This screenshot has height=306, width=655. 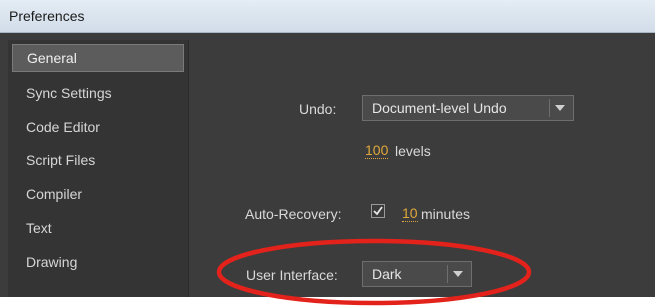 I want to click on sidebar-item-drawing: Drawing, so click(x=98, y=262).